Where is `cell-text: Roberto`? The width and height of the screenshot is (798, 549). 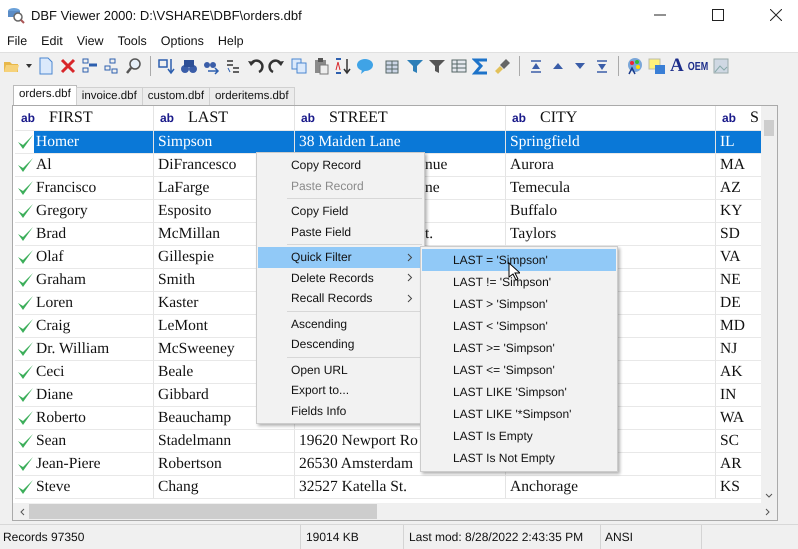 cell-text: Roberto is located at coordinates (61, 418).